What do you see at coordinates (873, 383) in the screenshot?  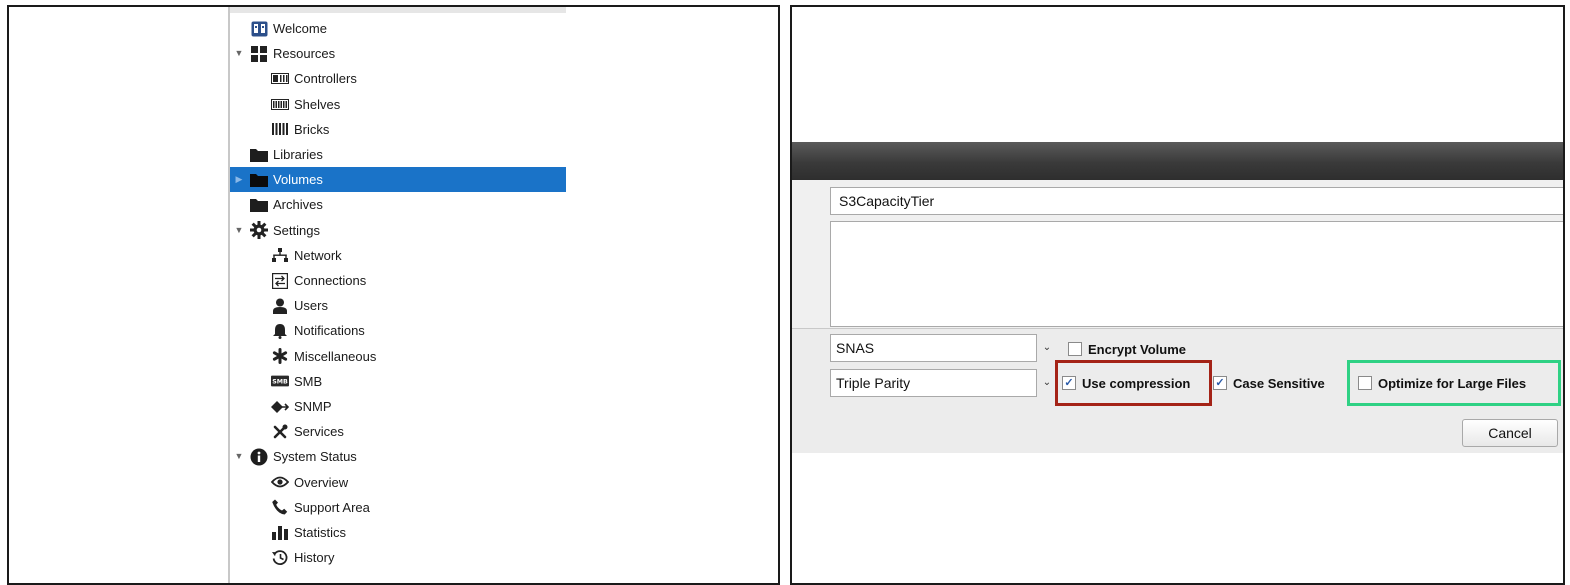 I see `parity-value: Triple Parity` at bounding box center [873, 383].